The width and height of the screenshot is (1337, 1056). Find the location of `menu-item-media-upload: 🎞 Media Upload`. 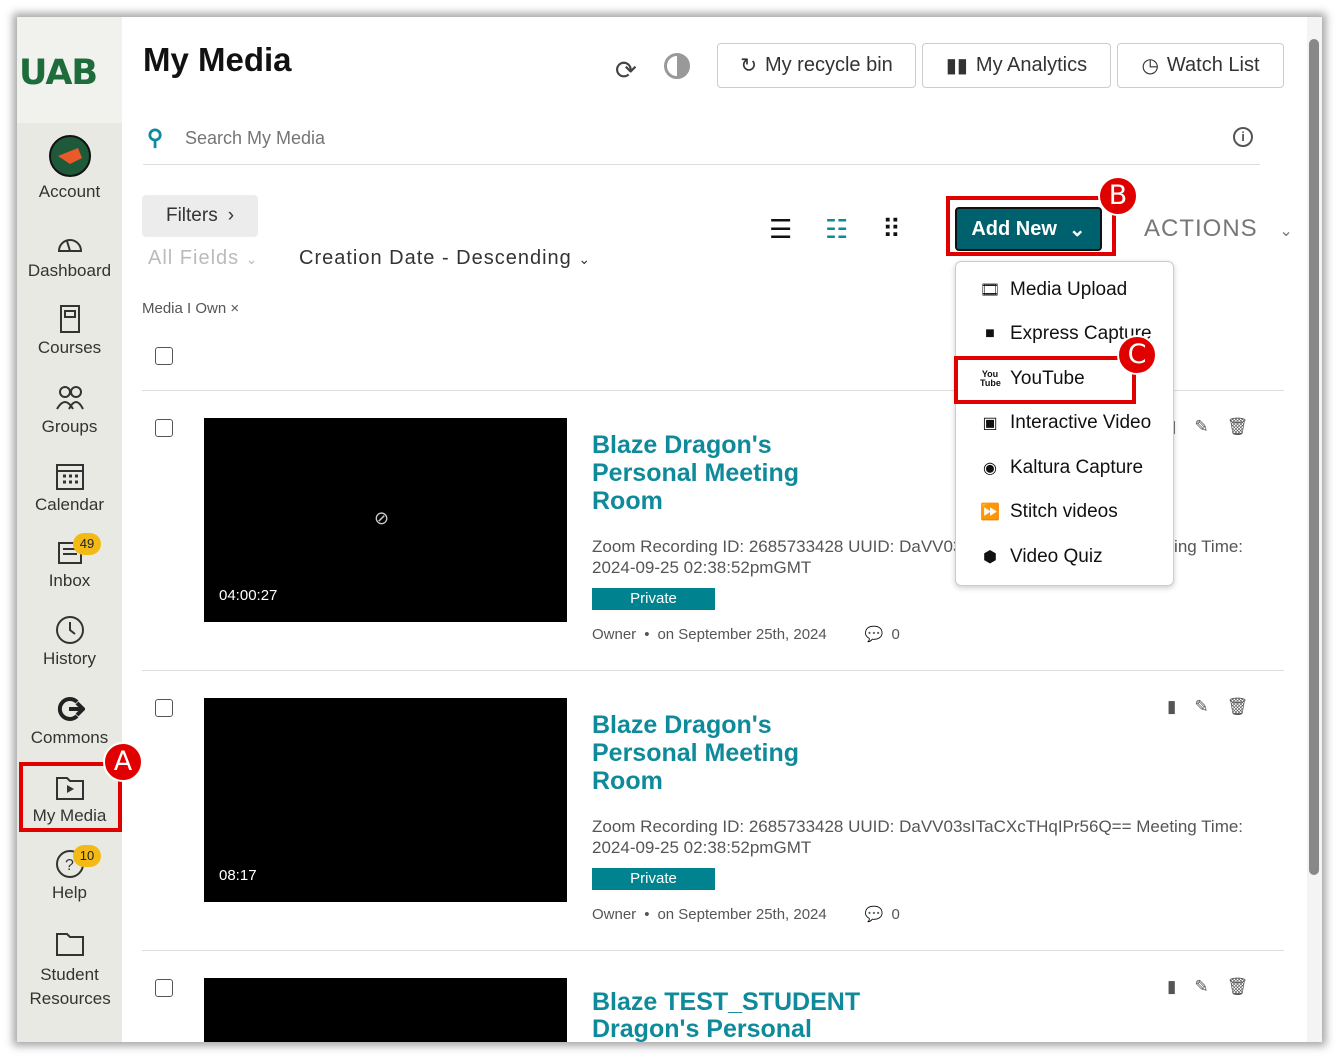

menu-item-media-upload: 🎞 Media Upload is located at coordinates (1053, 290).